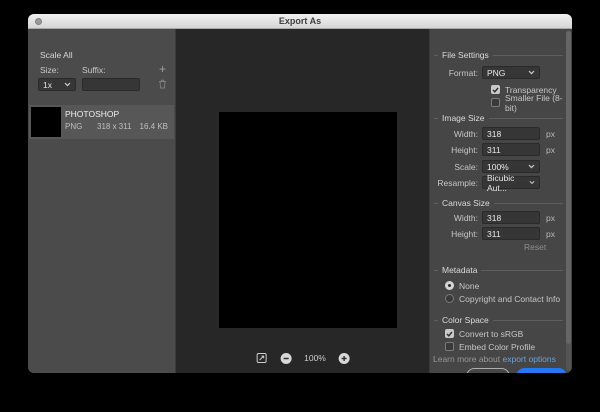 This screenshot has height=412, width=600. I want to click on width-label: Width:, so click(465, 134).